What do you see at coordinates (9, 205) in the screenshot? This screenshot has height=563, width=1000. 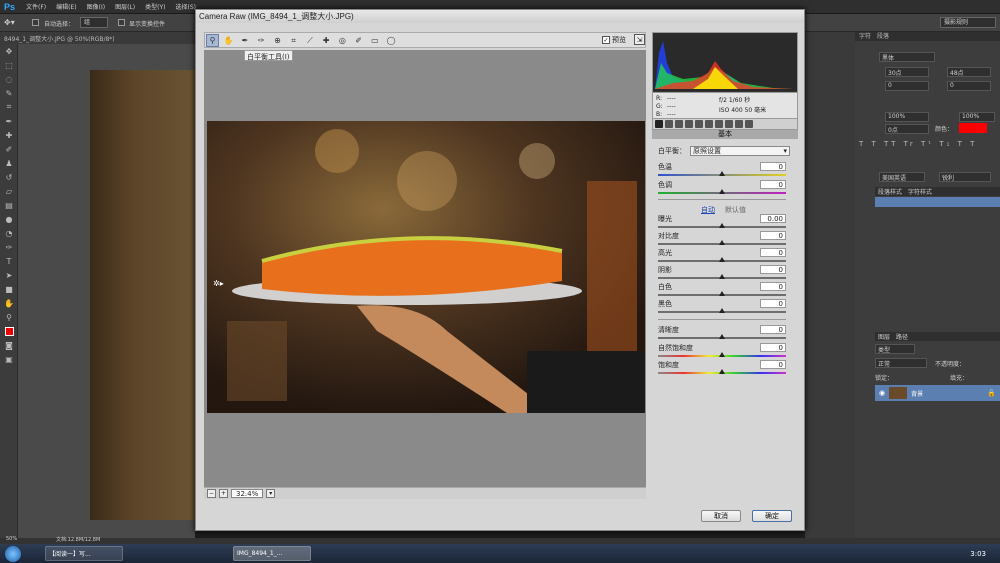 I see `gradient-tool-icon: ▤` at bounding box center [9, 205].